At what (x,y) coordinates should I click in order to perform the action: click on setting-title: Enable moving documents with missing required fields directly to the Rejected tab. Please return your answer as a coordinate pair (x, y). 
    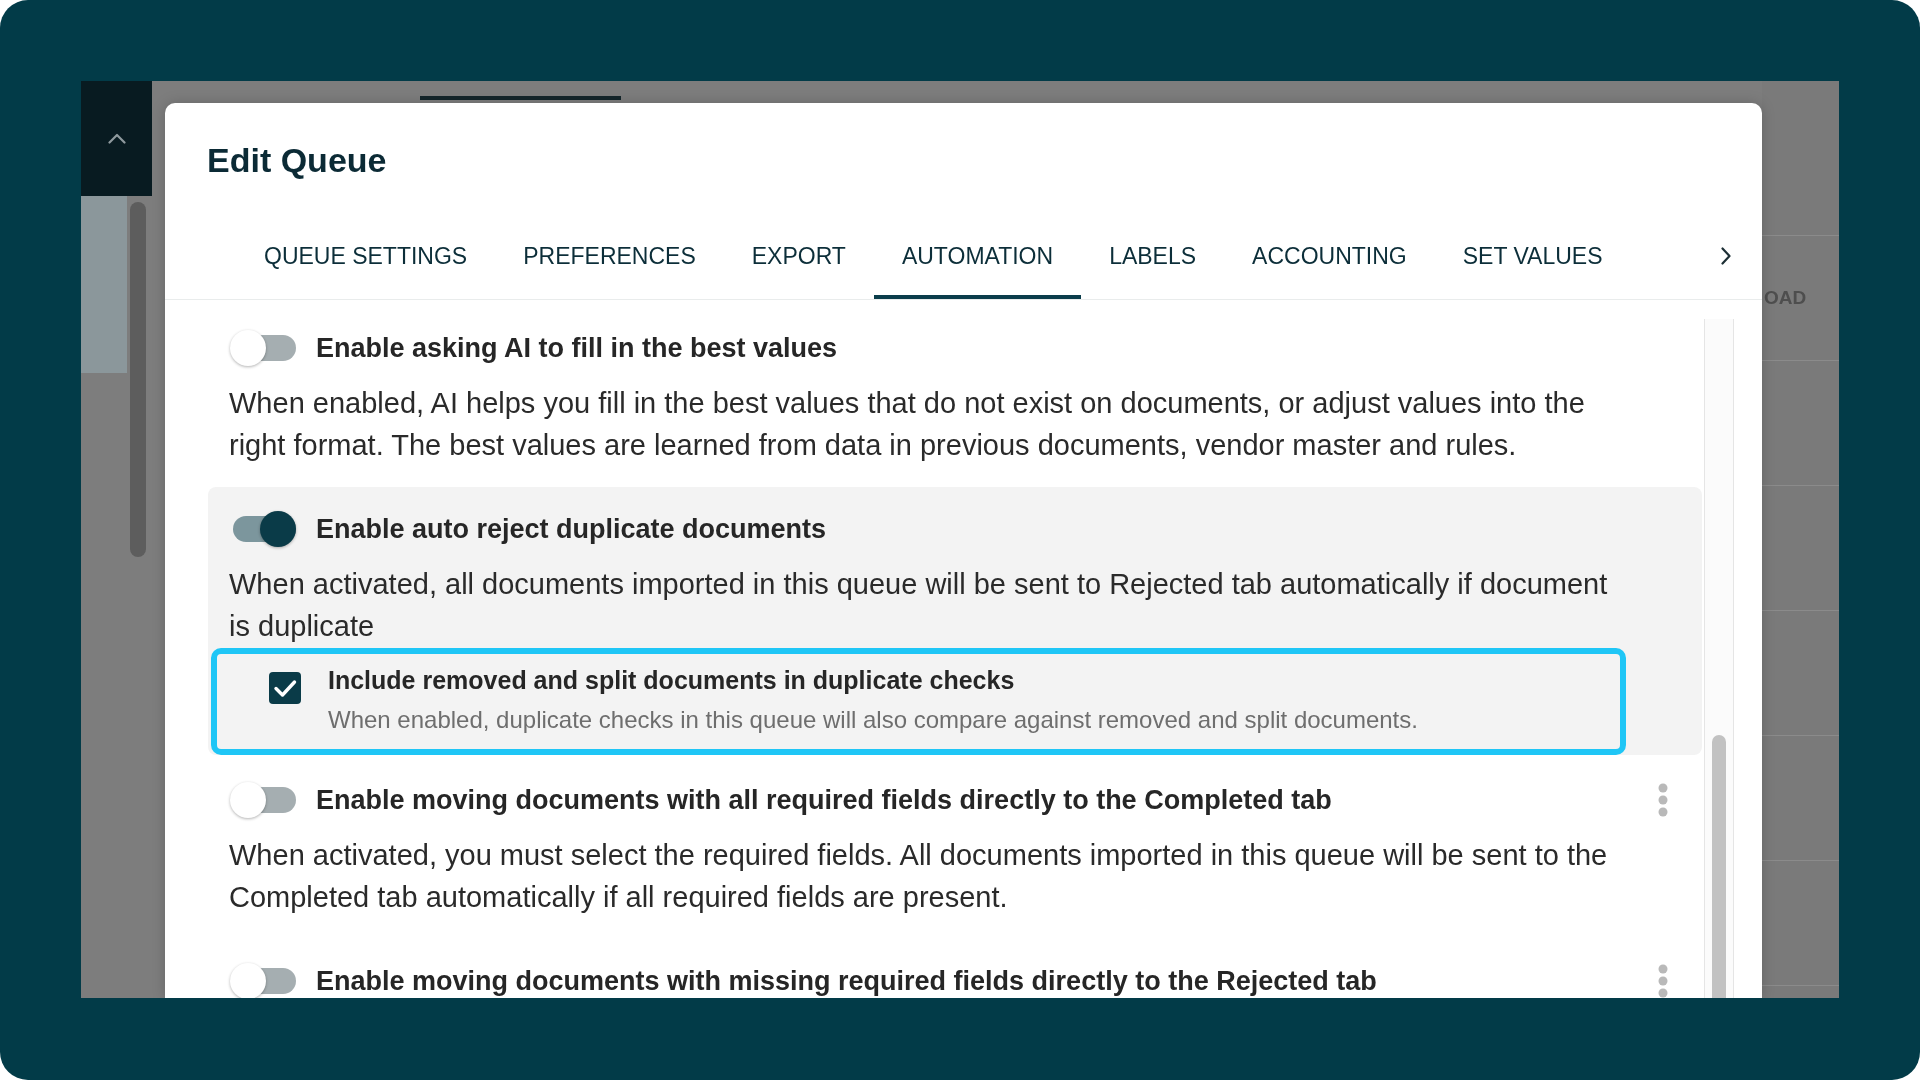
    Looking at the image, I should click on (846, 981).